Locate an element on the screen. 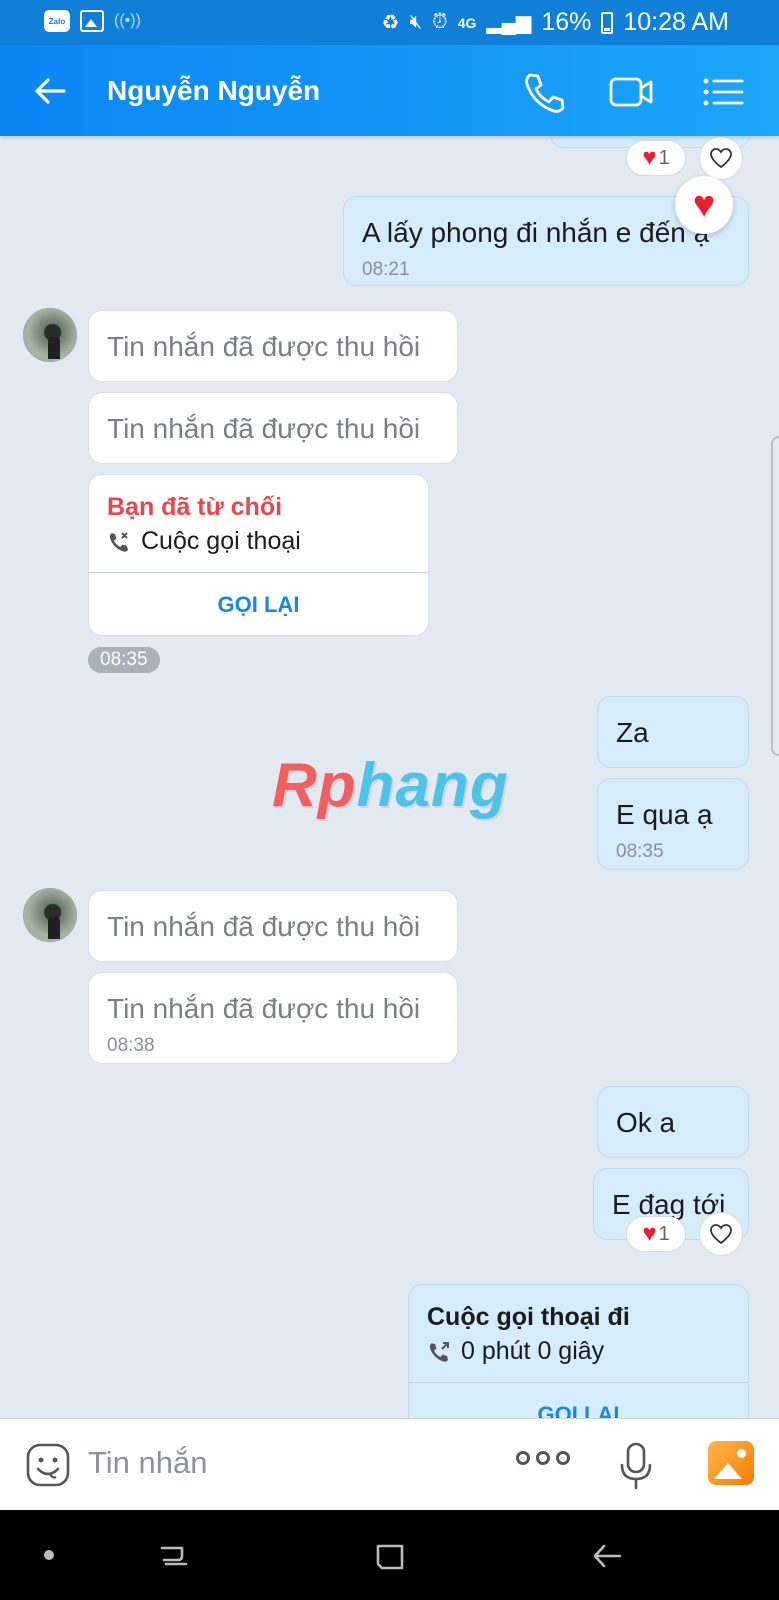 The height and width of the screenshot is (1600, 779). call-type: Cuộc gọi thoại is located at coordinates (221, 541).